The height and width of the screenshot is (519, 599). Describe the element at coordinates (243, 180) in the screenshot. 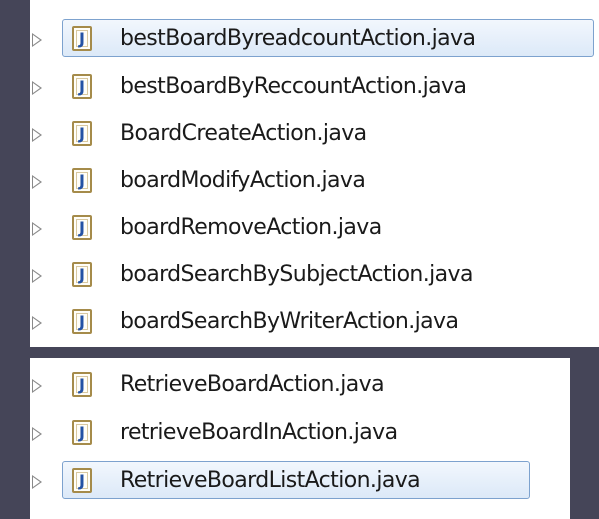

I see `tree-item-label: boardModifyAction.java` at that location.